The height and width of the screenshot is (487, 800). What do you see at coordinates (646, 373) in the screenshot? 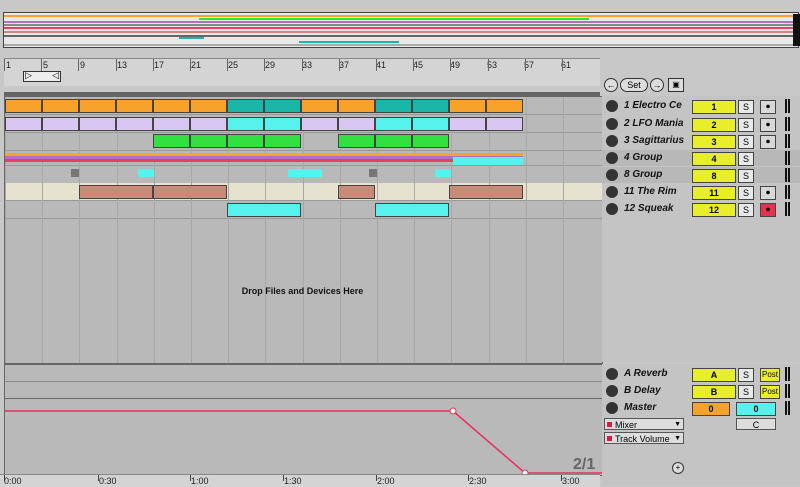
I see `track-name: A Reverb` at bounding box center [646, 373].